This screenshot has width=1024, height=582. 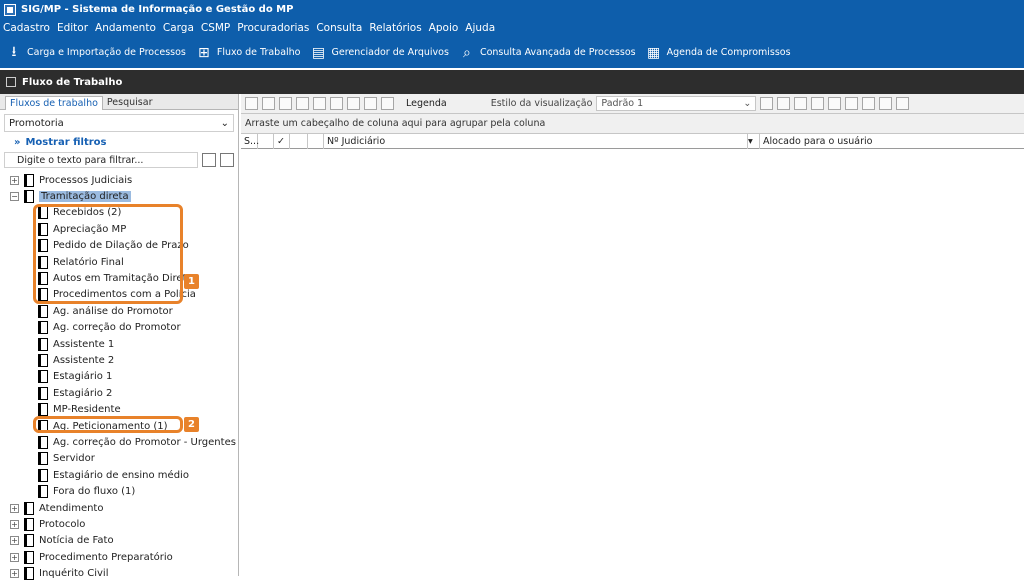 I want to click on tree-node: Ag. correção do Promotor, so click(x=119, y=328).